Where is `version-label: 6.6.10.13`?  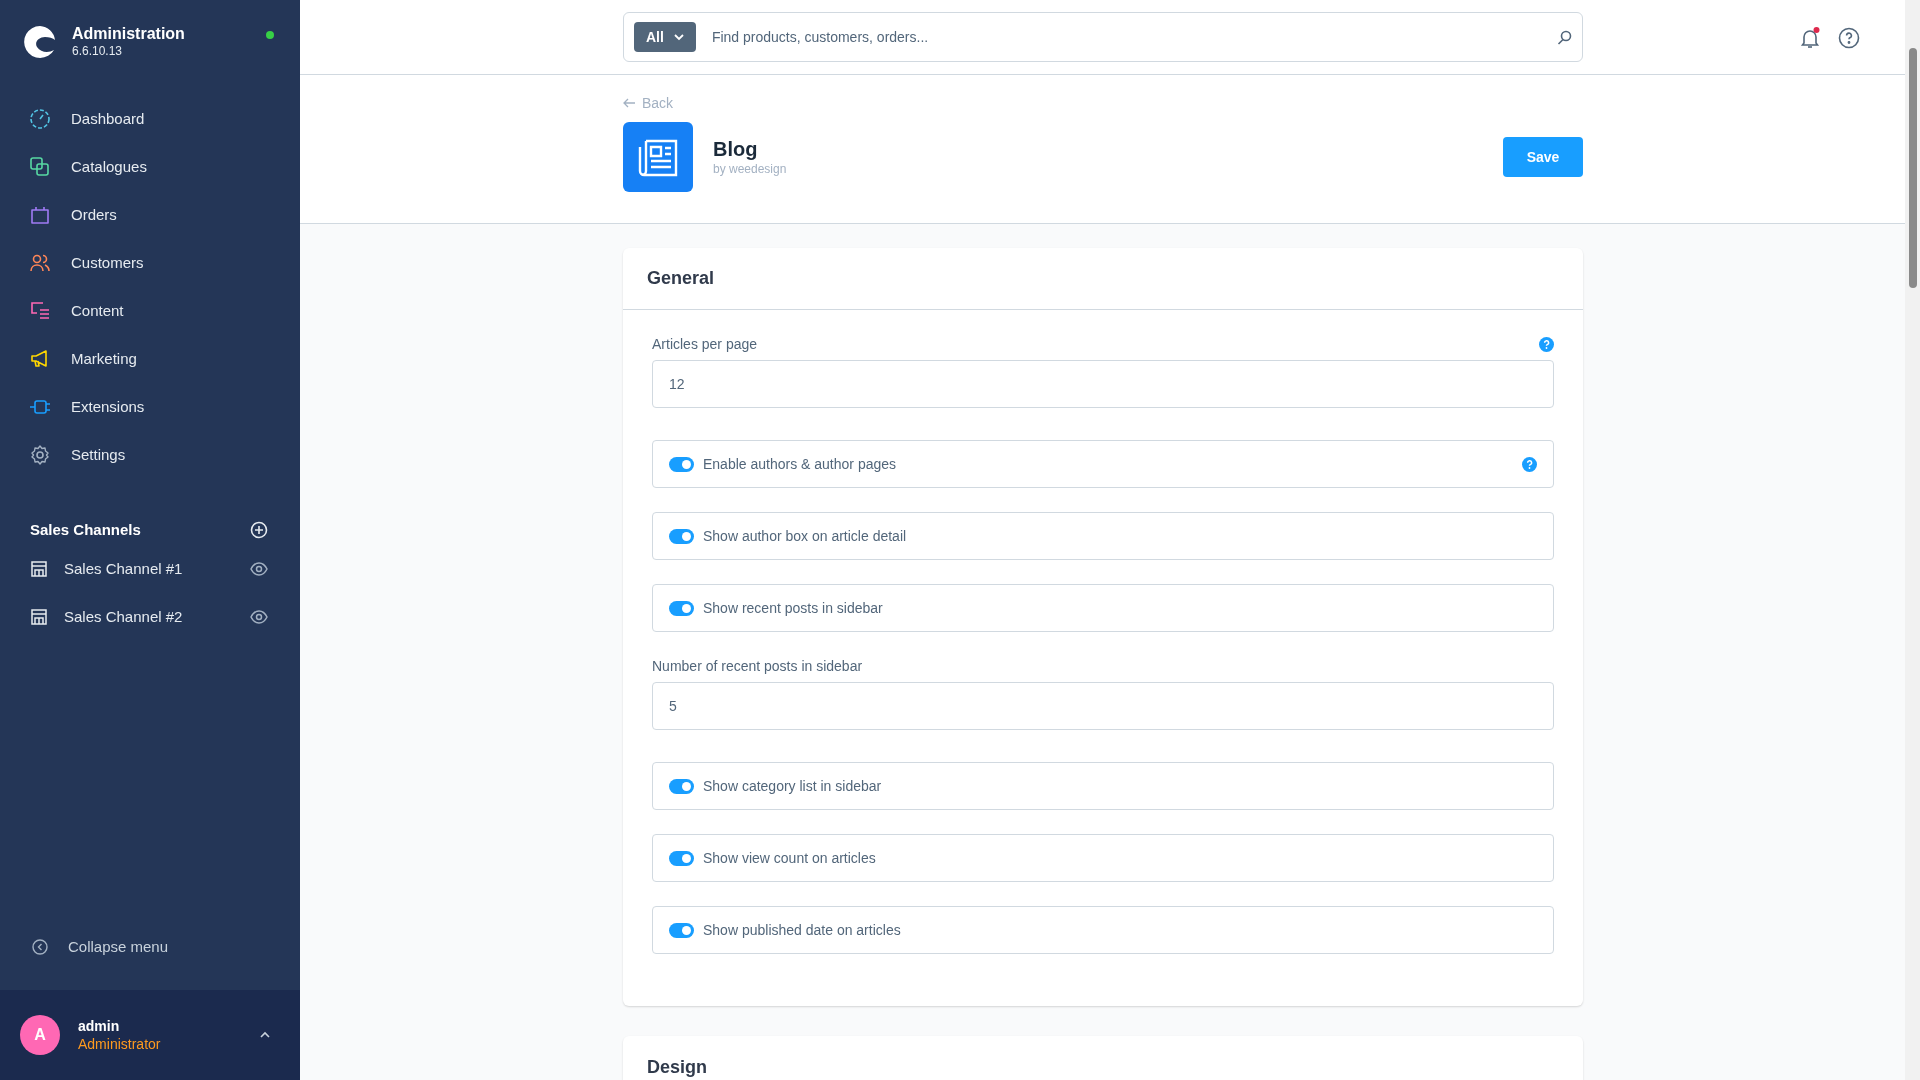
version-label: 6.6.10.13 is located at coordinates (98, 51).